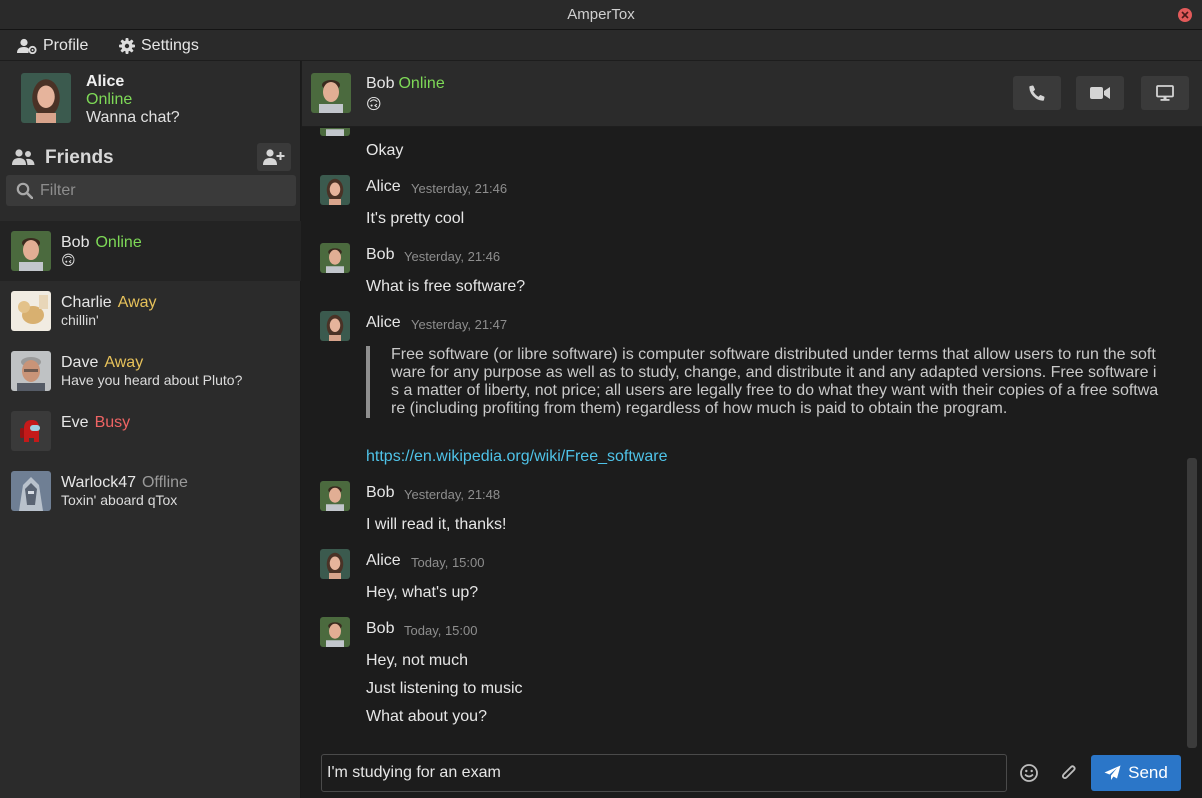  I want to click on video-camera-icon, so click(1100, 93).